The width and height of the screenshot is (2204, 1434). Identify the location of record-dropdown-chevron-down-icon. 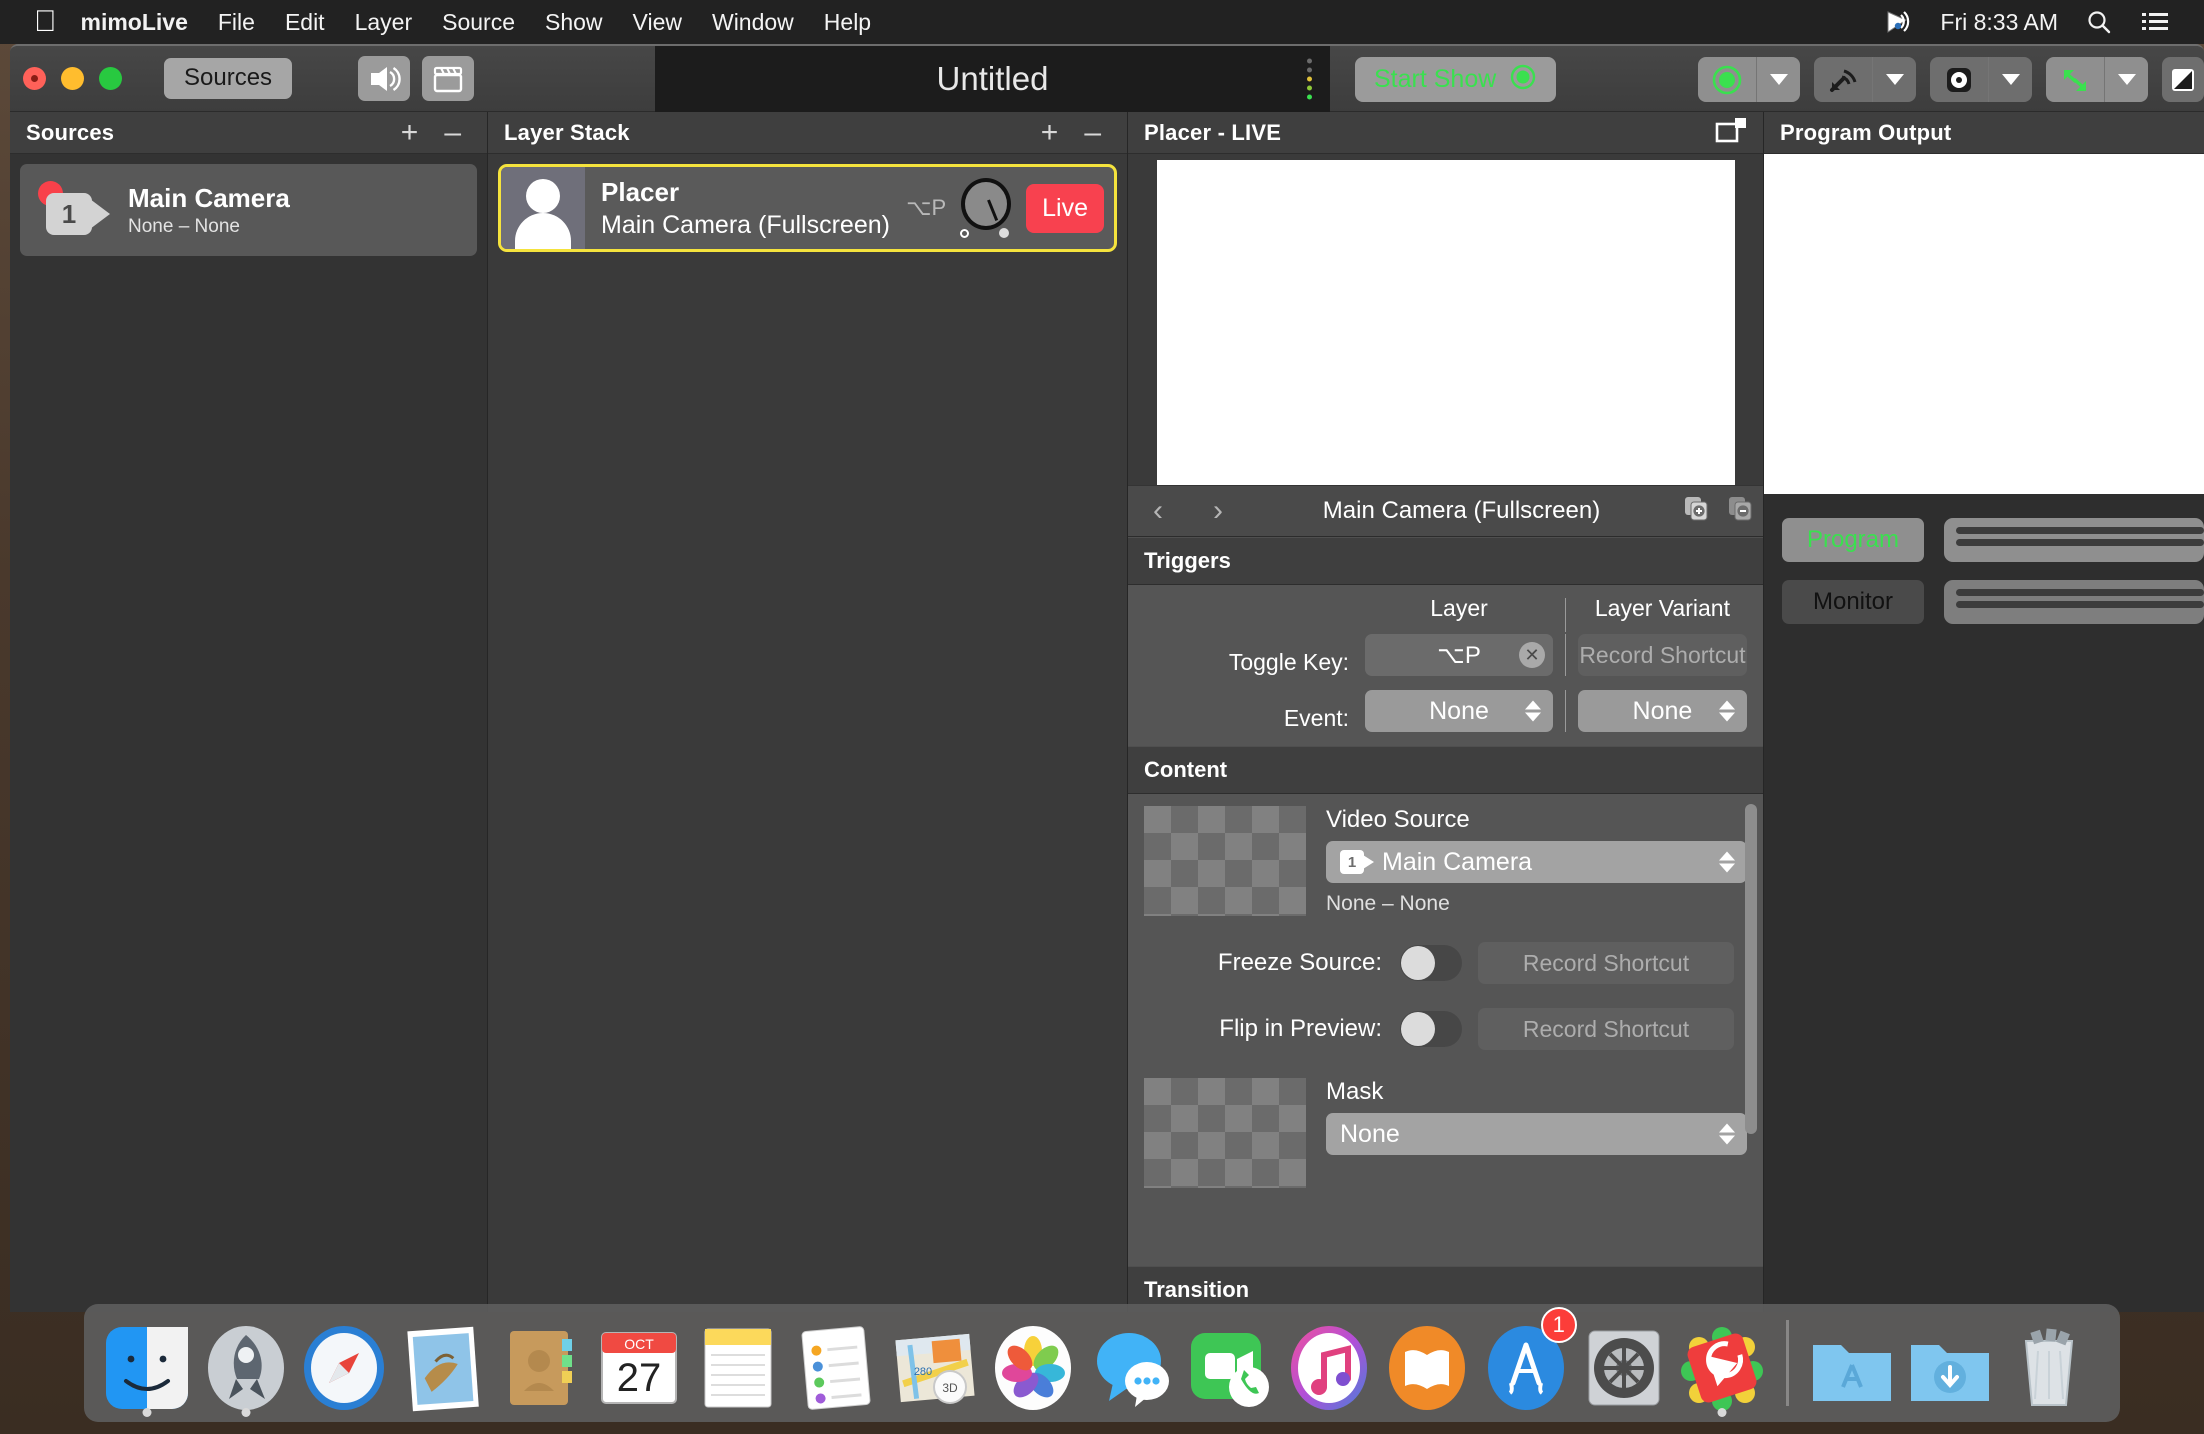
(1778, 79).